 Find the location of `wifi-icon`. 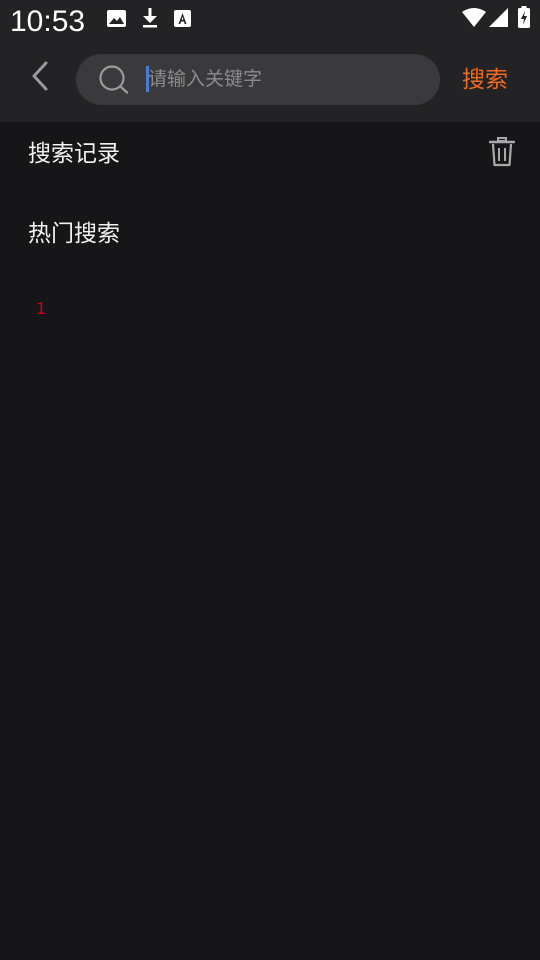

wifi-icon is located at coordinates (474, 17).